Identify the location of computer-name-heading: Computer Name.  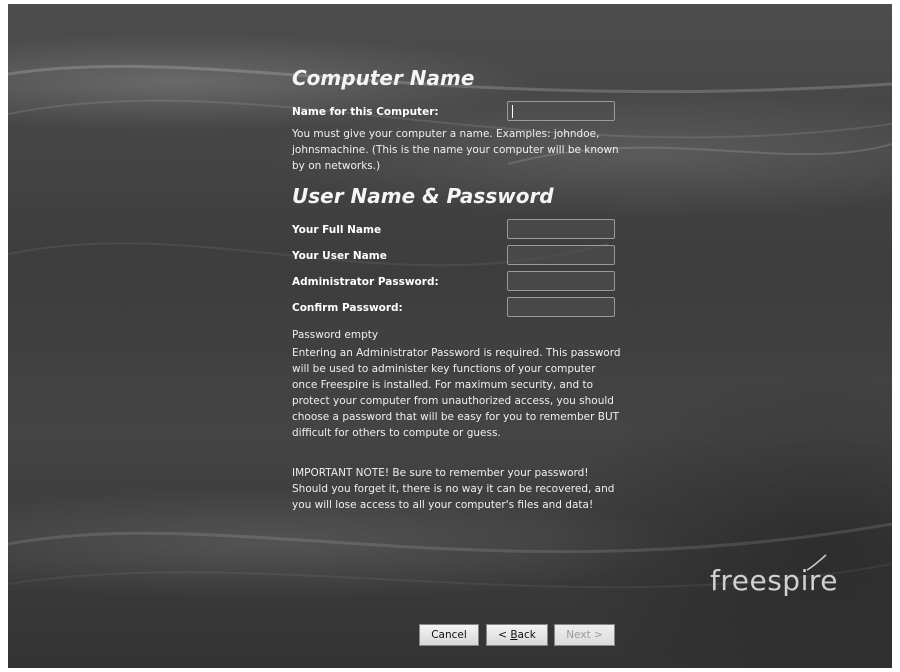
(383, 78).